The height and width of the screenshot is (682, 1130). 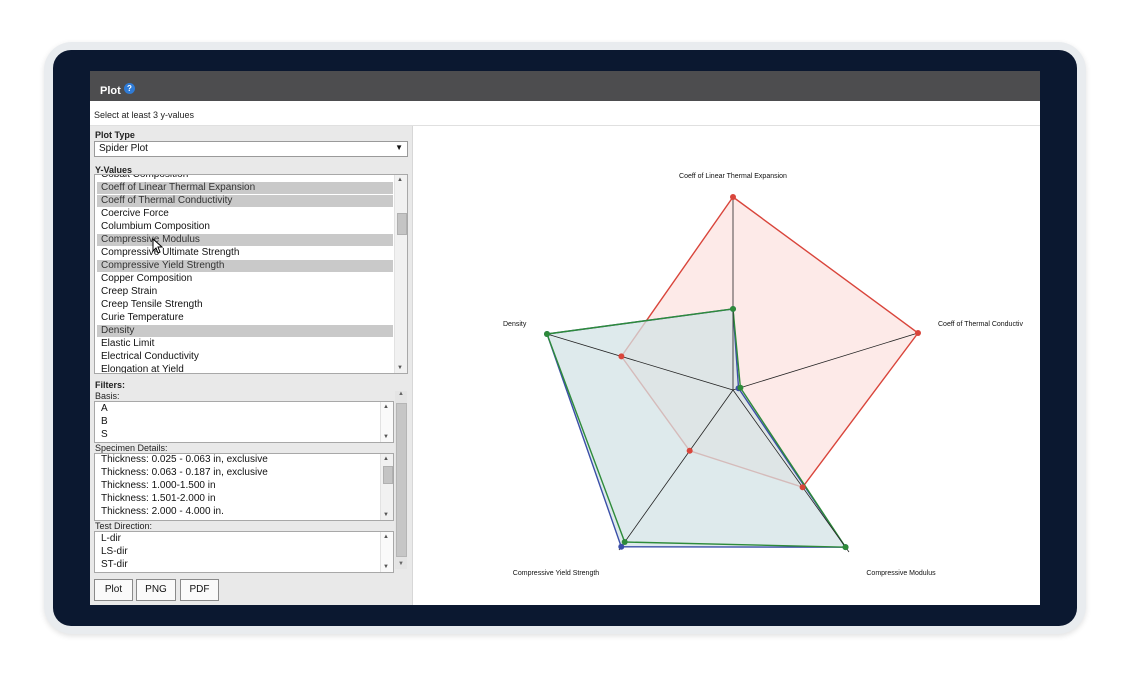 I want to click on list-item: Compressive Yield Strength, so click(x=245, y=266).